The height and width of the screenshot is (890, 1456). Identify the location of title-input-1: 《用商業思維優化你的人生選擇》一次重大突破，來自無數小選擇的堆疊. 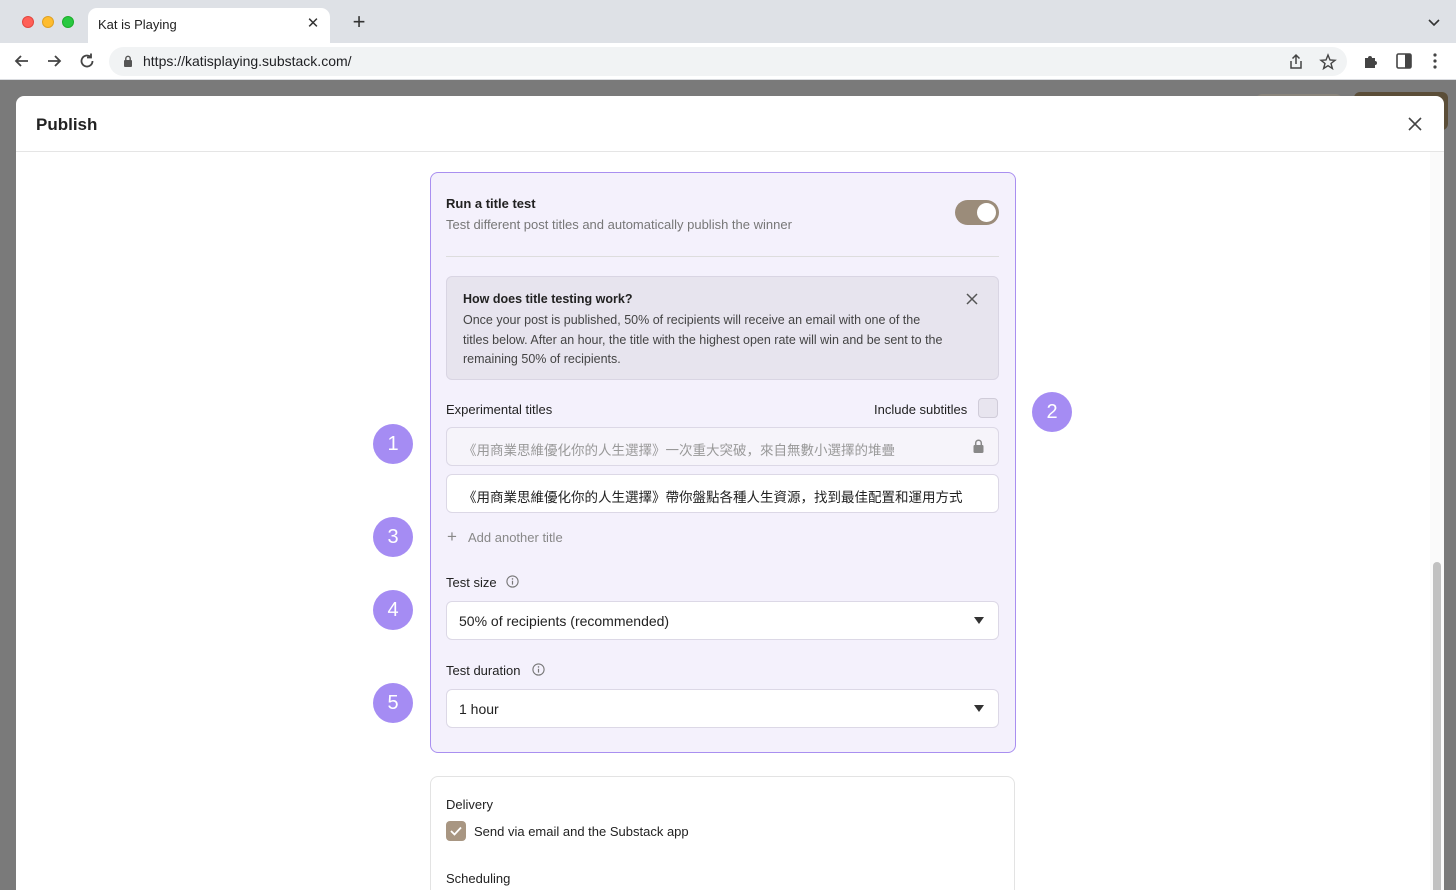
(722, 446).